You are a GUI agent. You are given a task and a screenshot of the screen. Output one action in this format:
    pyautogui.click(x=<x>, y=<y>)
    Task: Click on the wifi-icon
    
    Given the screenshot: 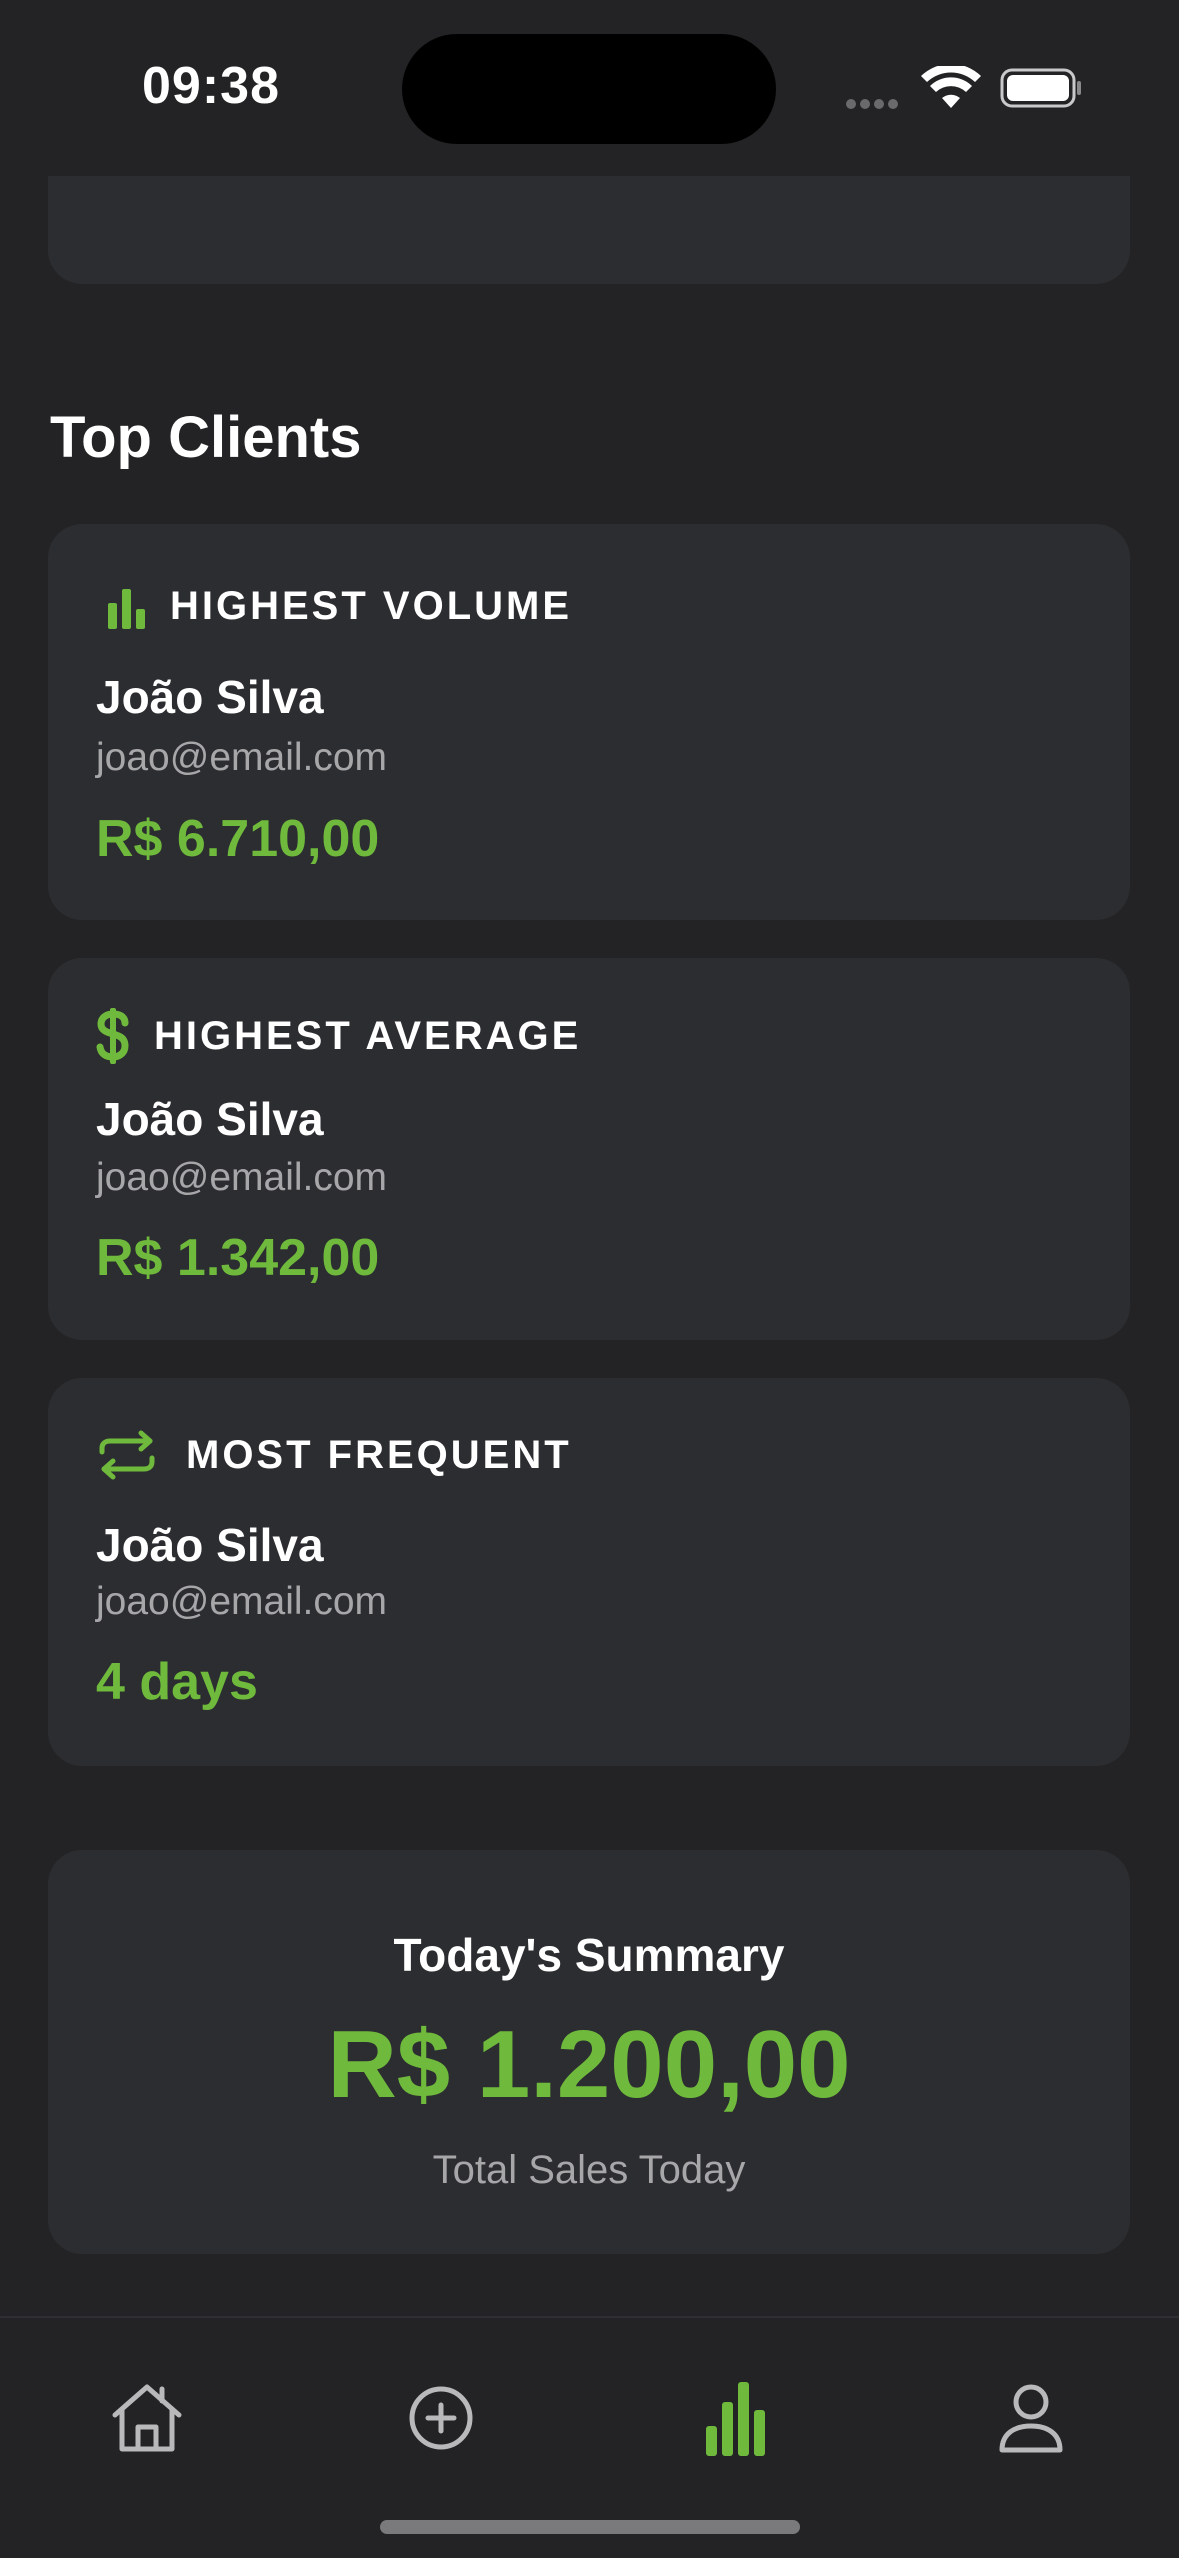 What is the action you would take?
    pyautogui.click(x=951, y=87)
    